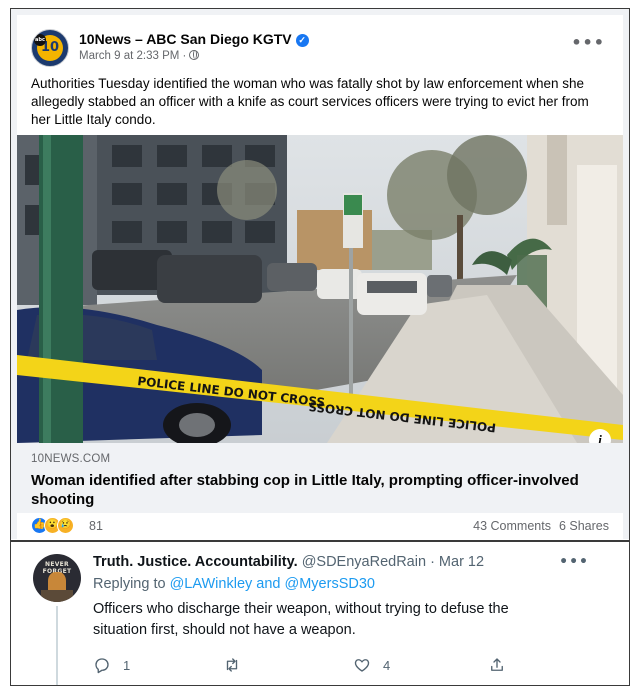  Describe the element at coordinates (320, 526) in the screenshot. I see `engagement-bar: 👍 😮 😢 81 43 Comments 6 Shares` at that location.